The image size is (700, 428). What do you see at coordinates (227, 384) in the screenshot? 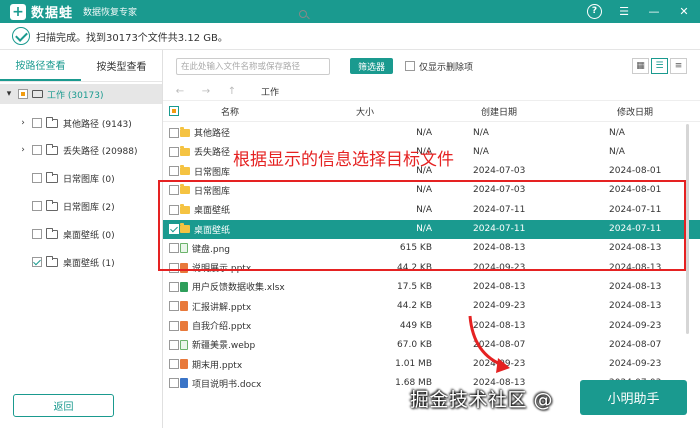
I see `file-name: 项目说明书.docx` at bounding box center [227, 384].